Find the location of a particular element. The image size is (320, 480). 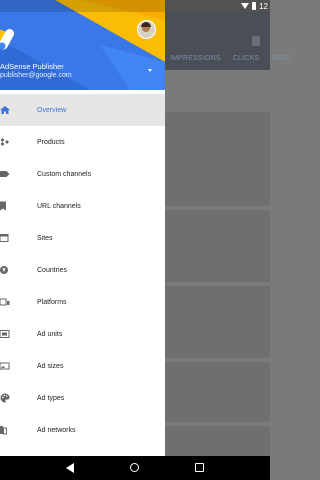

status-time: 12 is located at coordinates (263, 6).